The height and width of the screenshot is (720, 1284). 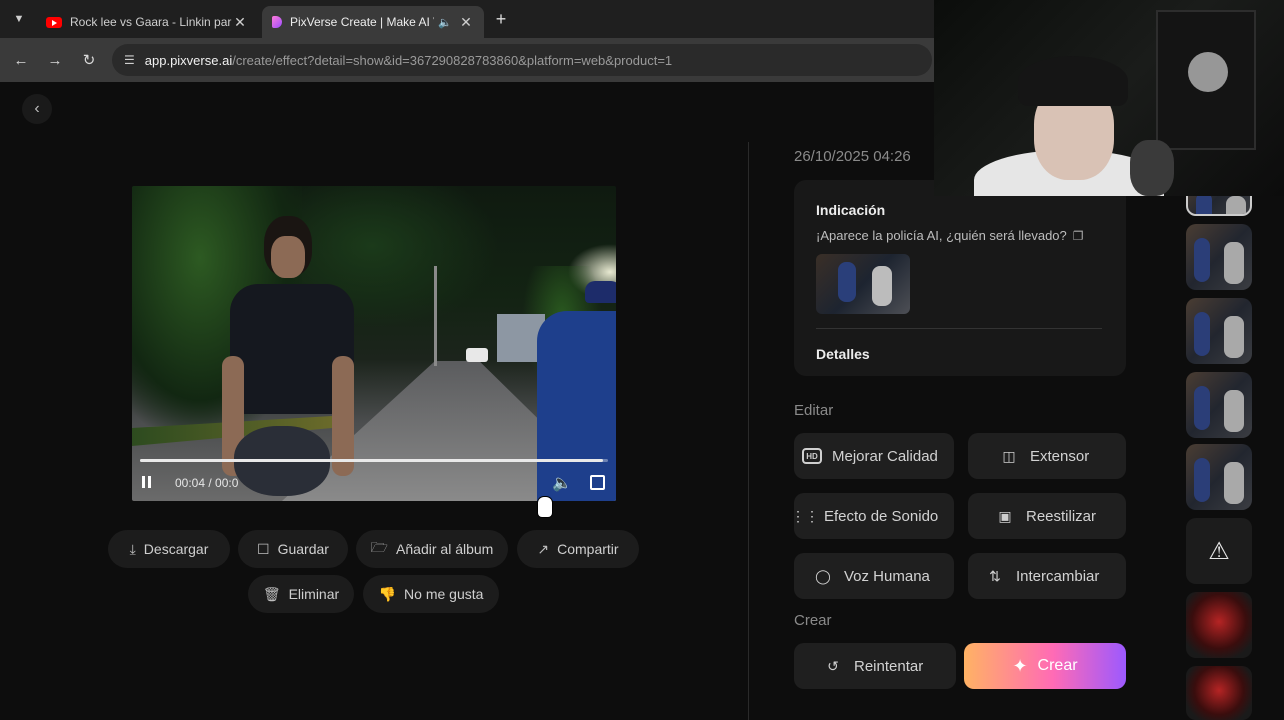 I want to click on card-divider, so click(x=959, y=328).